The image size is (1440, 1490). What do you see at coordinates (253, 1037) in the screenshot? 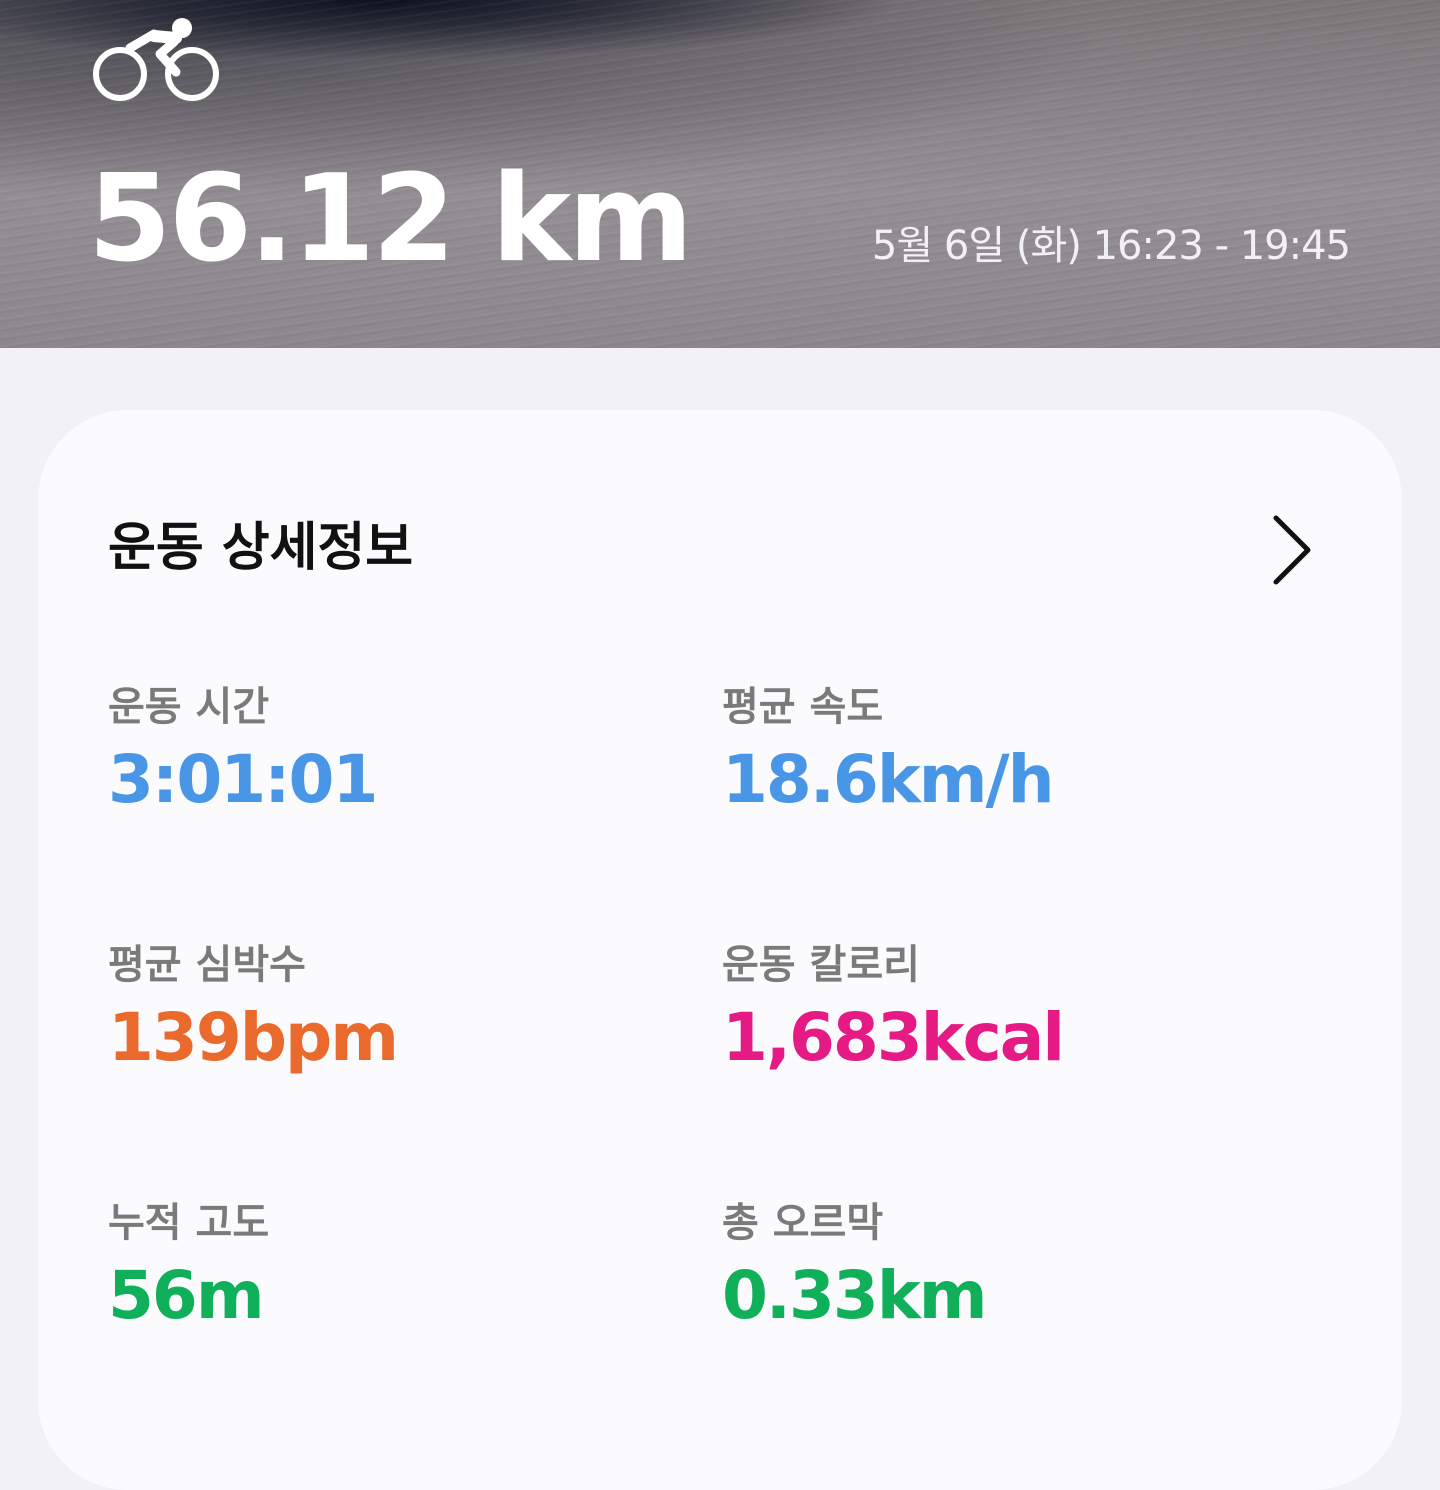
I see `stat-value: 139bpm` at bounding box center [253, 1037].